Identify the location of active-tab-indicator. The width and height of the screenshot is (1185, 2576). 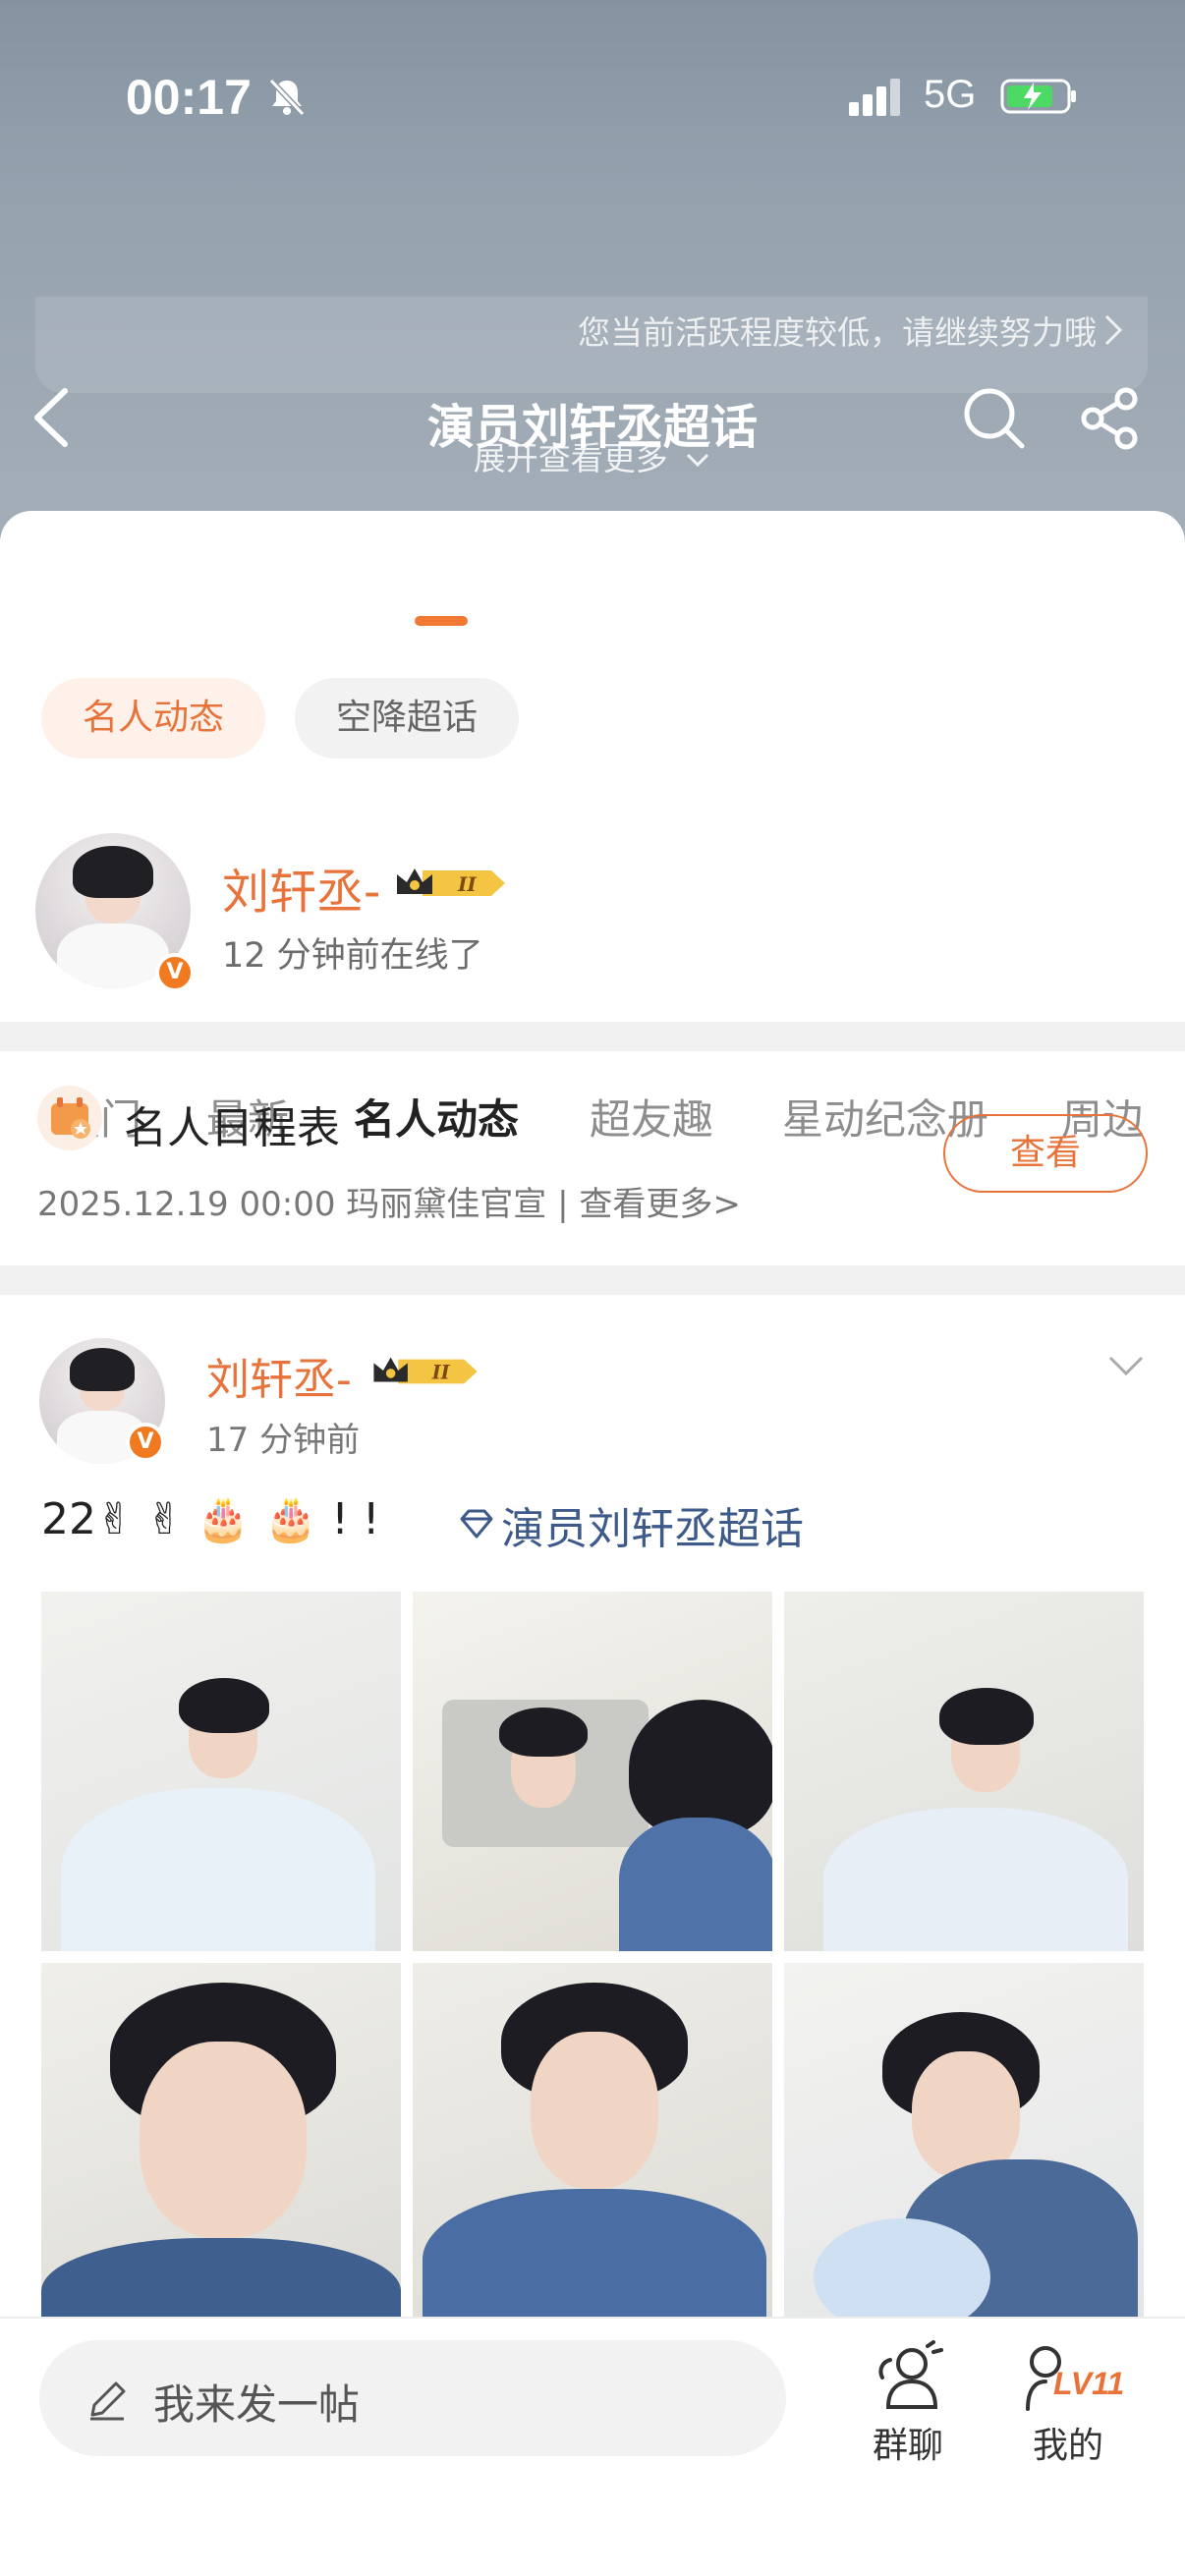
(442, 621).